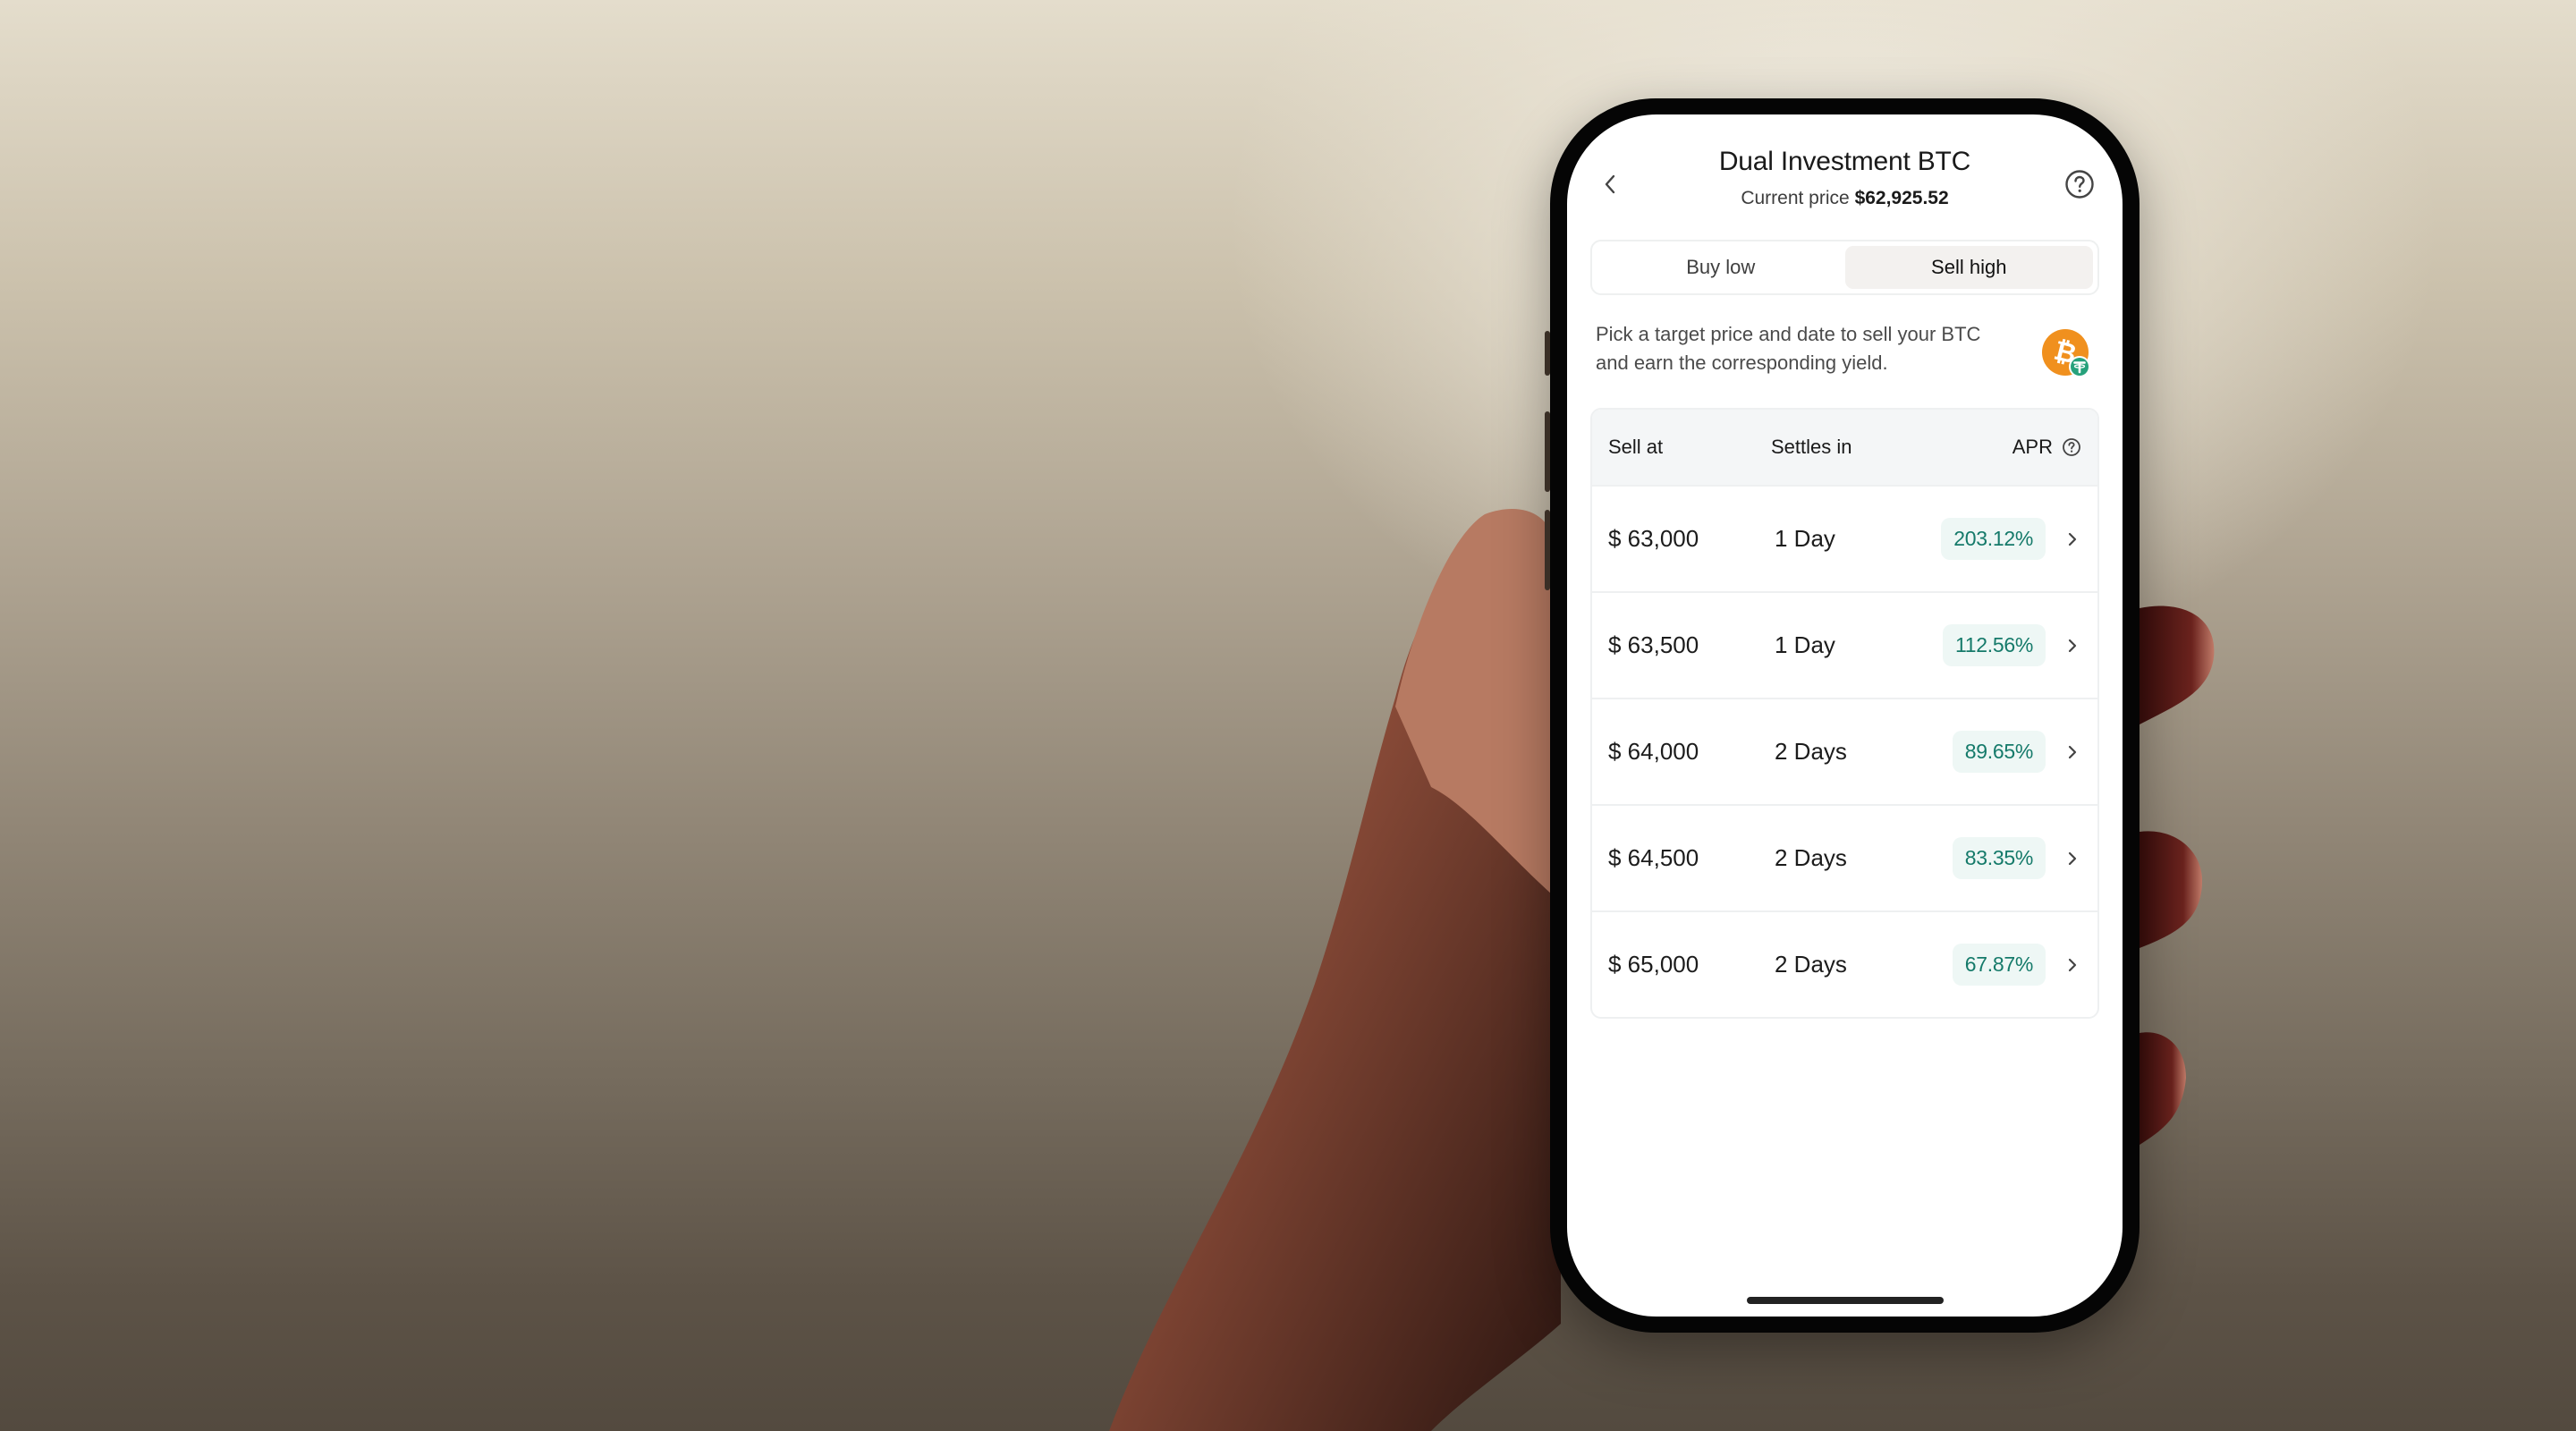  What do you see at coordinates (1845, 1301) in the screenshot?
I see `home-indicator` at bounding box center [1845, 1301].